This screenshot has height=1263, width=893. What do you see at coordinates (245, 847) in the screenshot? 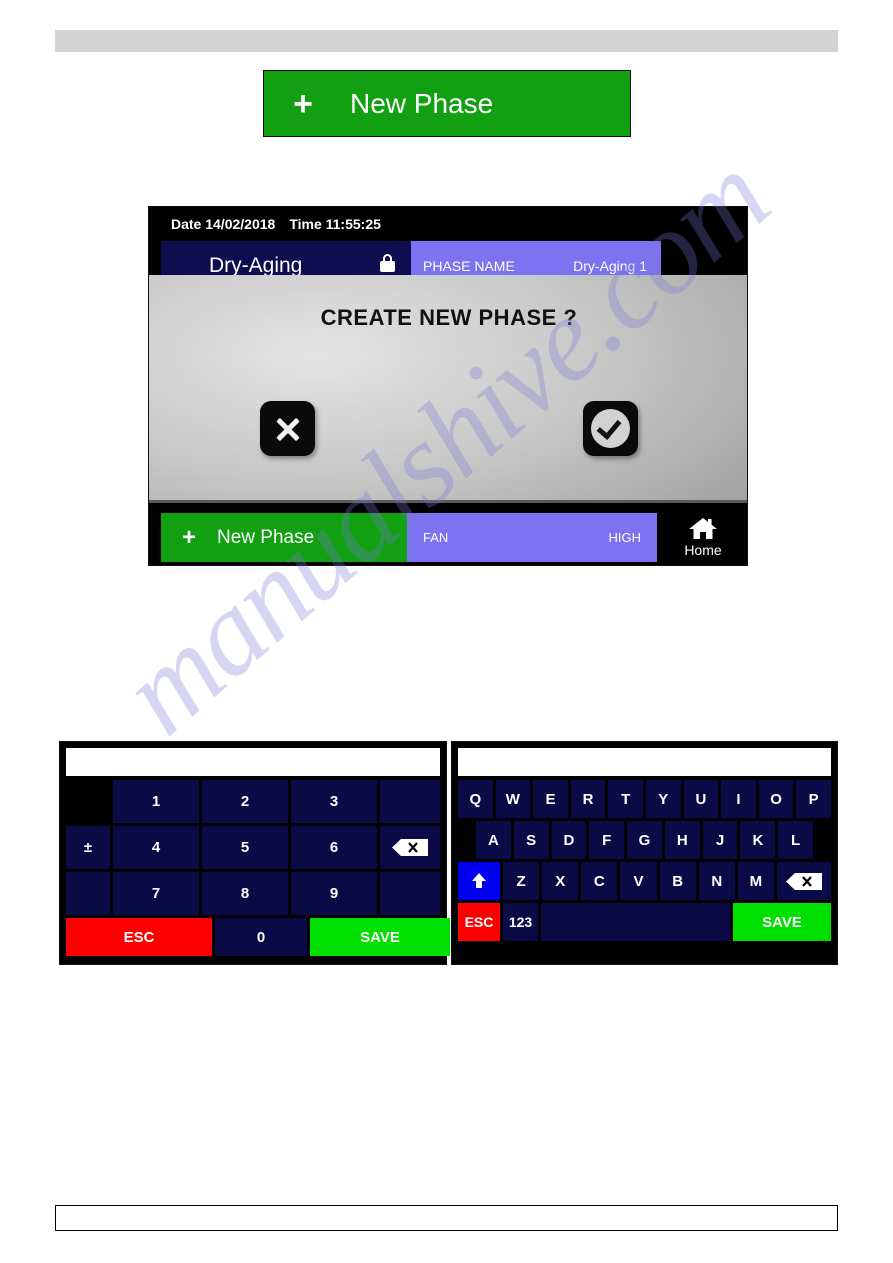
I see `key-5: 5` at bounding box center [245, 847].